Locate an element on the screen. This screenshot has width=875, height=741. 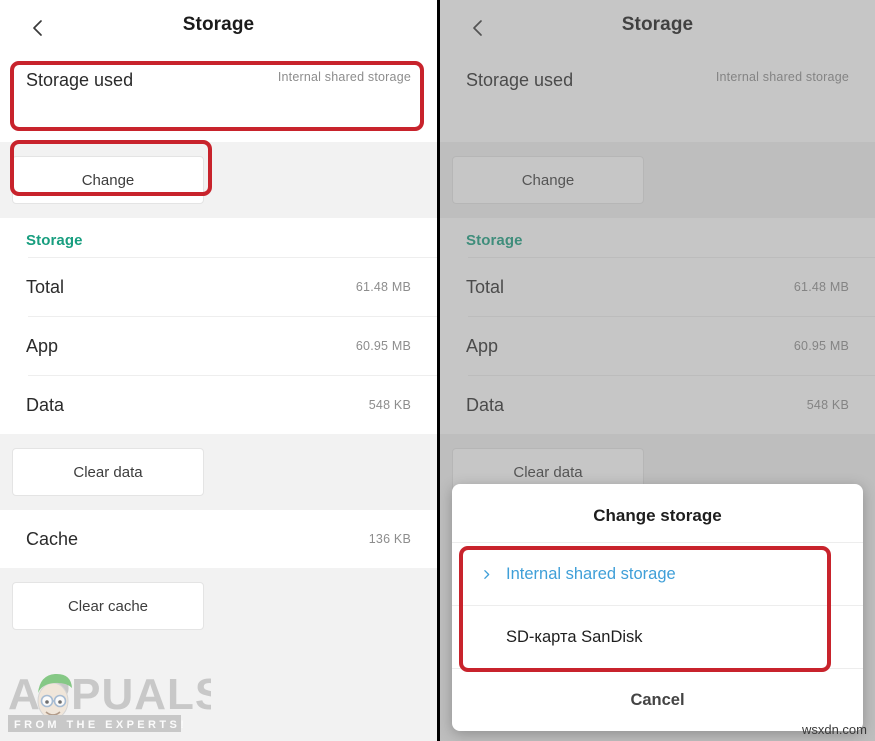
cache-label: Cache is located at coordinates (52, 538).